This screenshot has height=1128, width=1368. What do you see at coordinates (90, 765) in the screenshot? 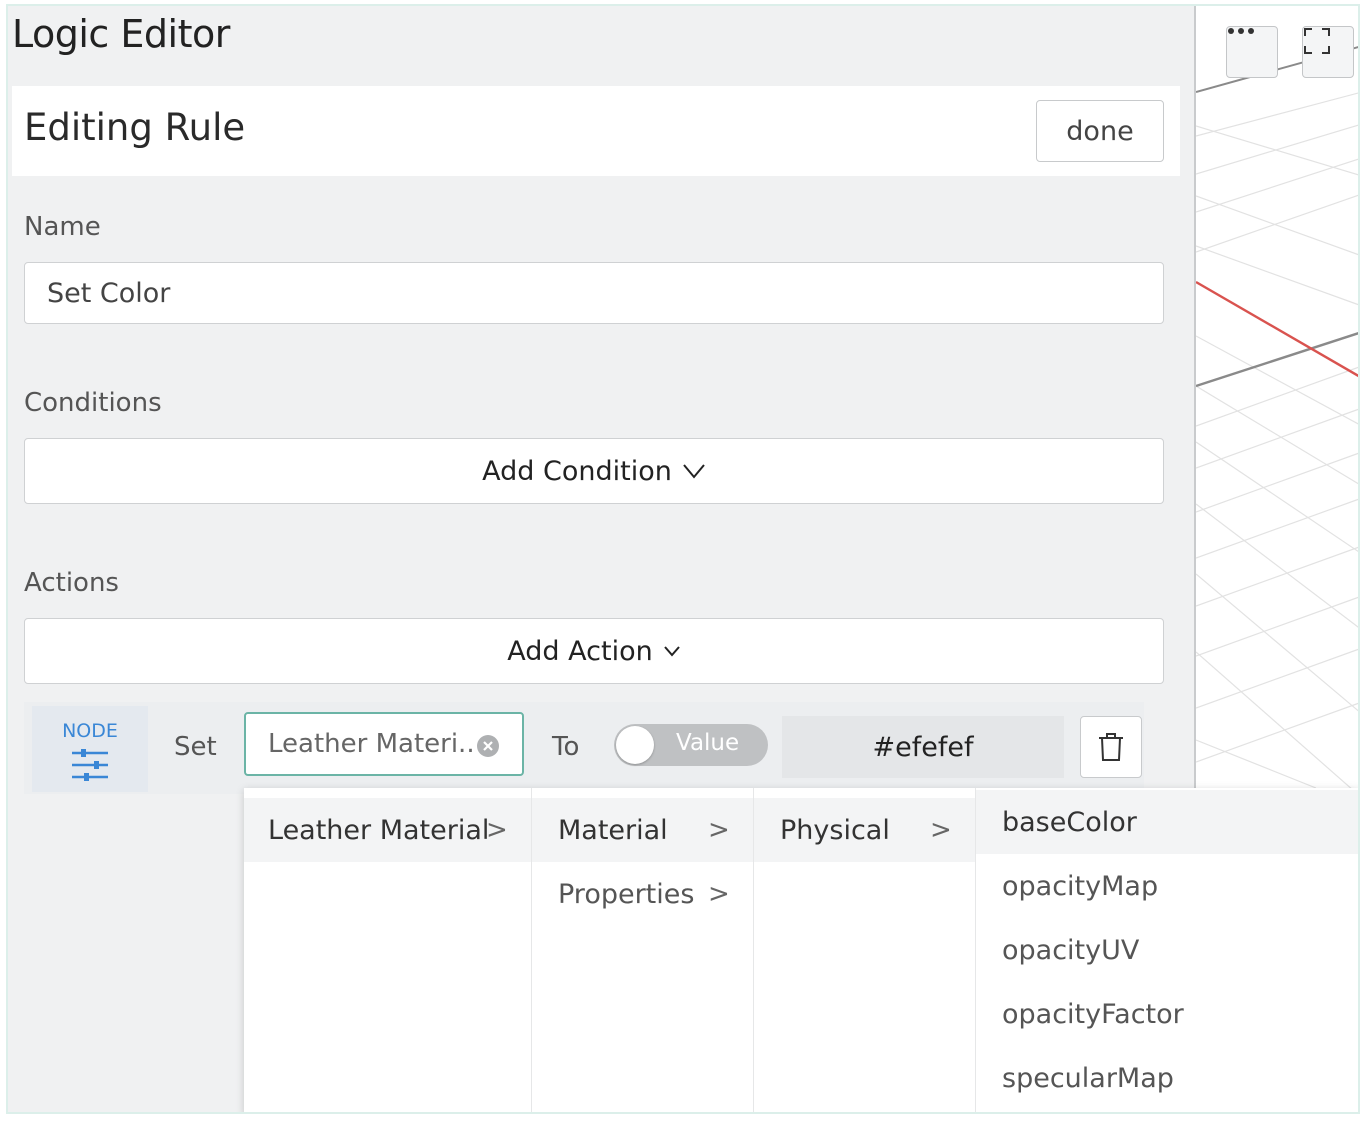
I see `sliders-icon` at bounding box center [90, 765].